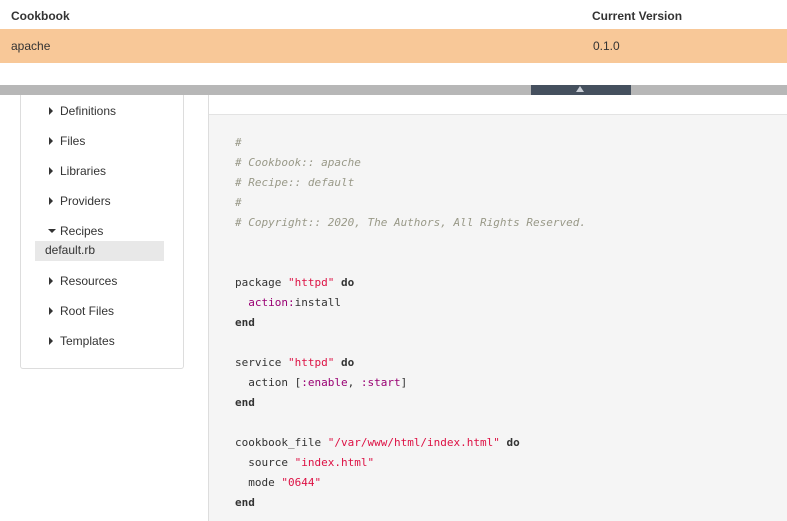  Describe the element at coordinates (637, 16) in the screenshot. I see `column-header-current-version: Current Version` at that location.